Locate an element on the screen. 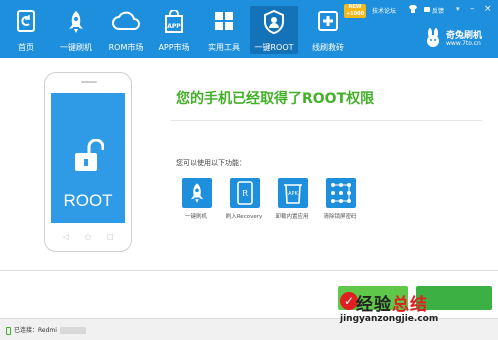 This screenshot has height=340, width=498. nav-label: APP市场 is located at coordinates (174, 47).